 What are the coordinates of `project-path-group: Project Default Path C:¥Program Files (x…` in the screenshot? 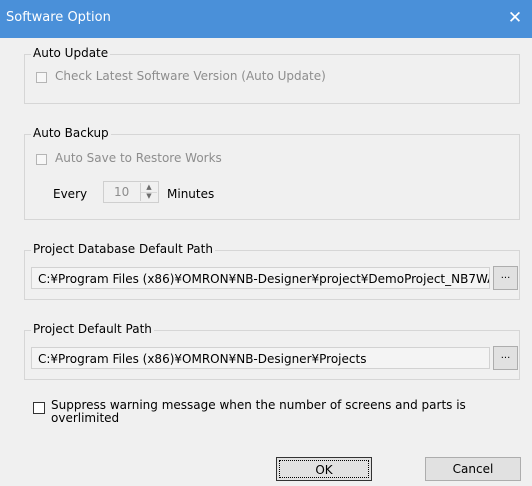 It's located at (272, 351).